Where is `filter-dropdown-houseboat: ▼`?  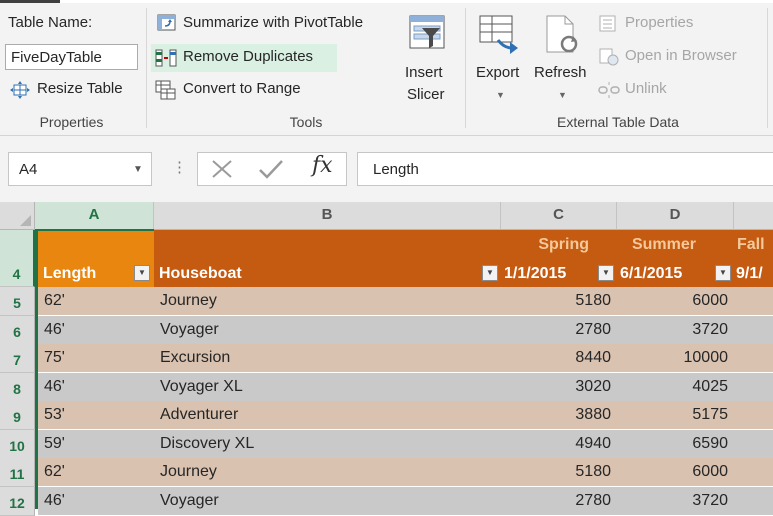
filter-dropdown-houseboat: ▼ is located at coordinates (490, 273).